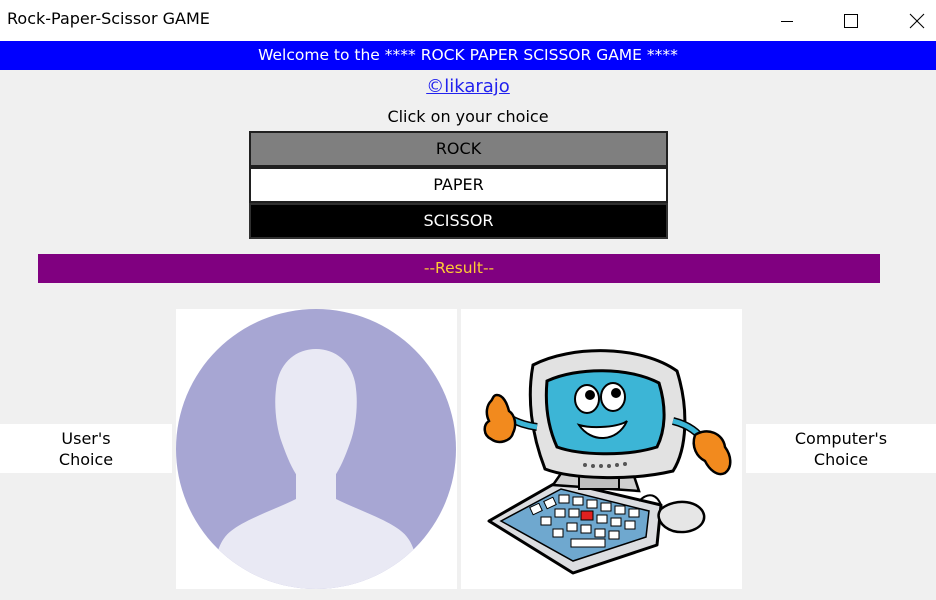 This screenshot has height=600, width=936. I want to click on author-link: ©likarajo, so click(468, 86).